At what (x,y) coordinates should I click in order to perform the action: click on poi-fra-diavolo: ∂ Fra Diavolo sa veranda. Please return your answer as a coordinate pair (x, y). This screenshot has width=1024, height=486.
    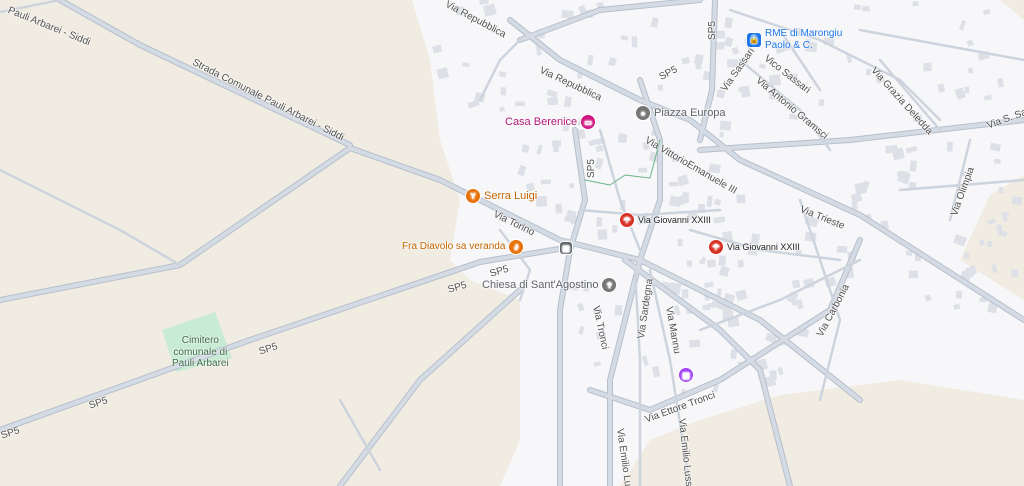
    Looking at the image, I should click on (463, 247).